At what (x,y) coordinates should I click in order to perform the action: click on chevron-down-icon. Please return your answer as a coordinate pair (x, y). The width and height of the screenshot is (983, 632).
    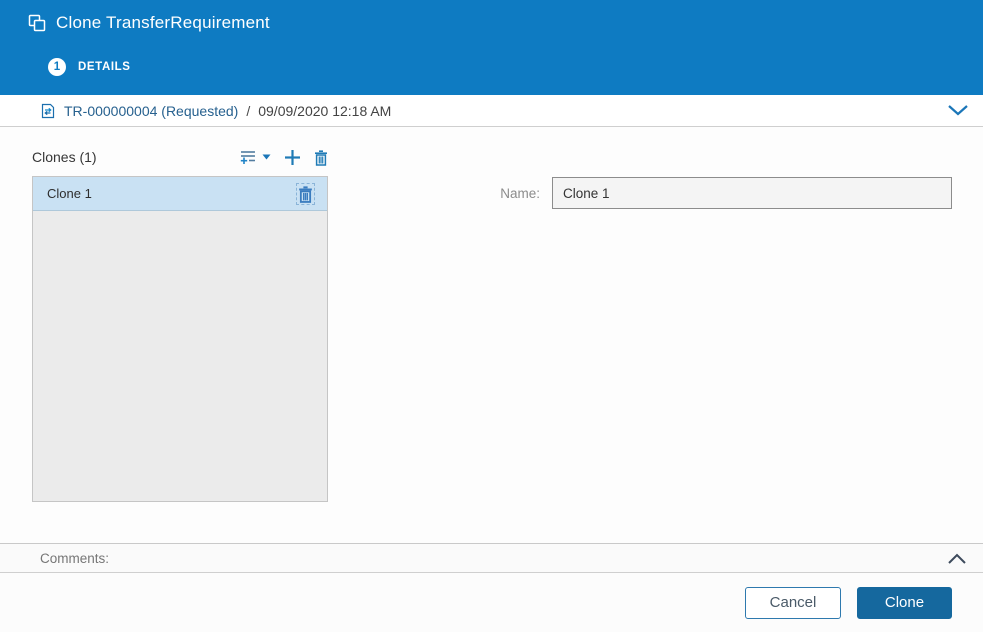
    Looking at the image, I should click on (958, 110).